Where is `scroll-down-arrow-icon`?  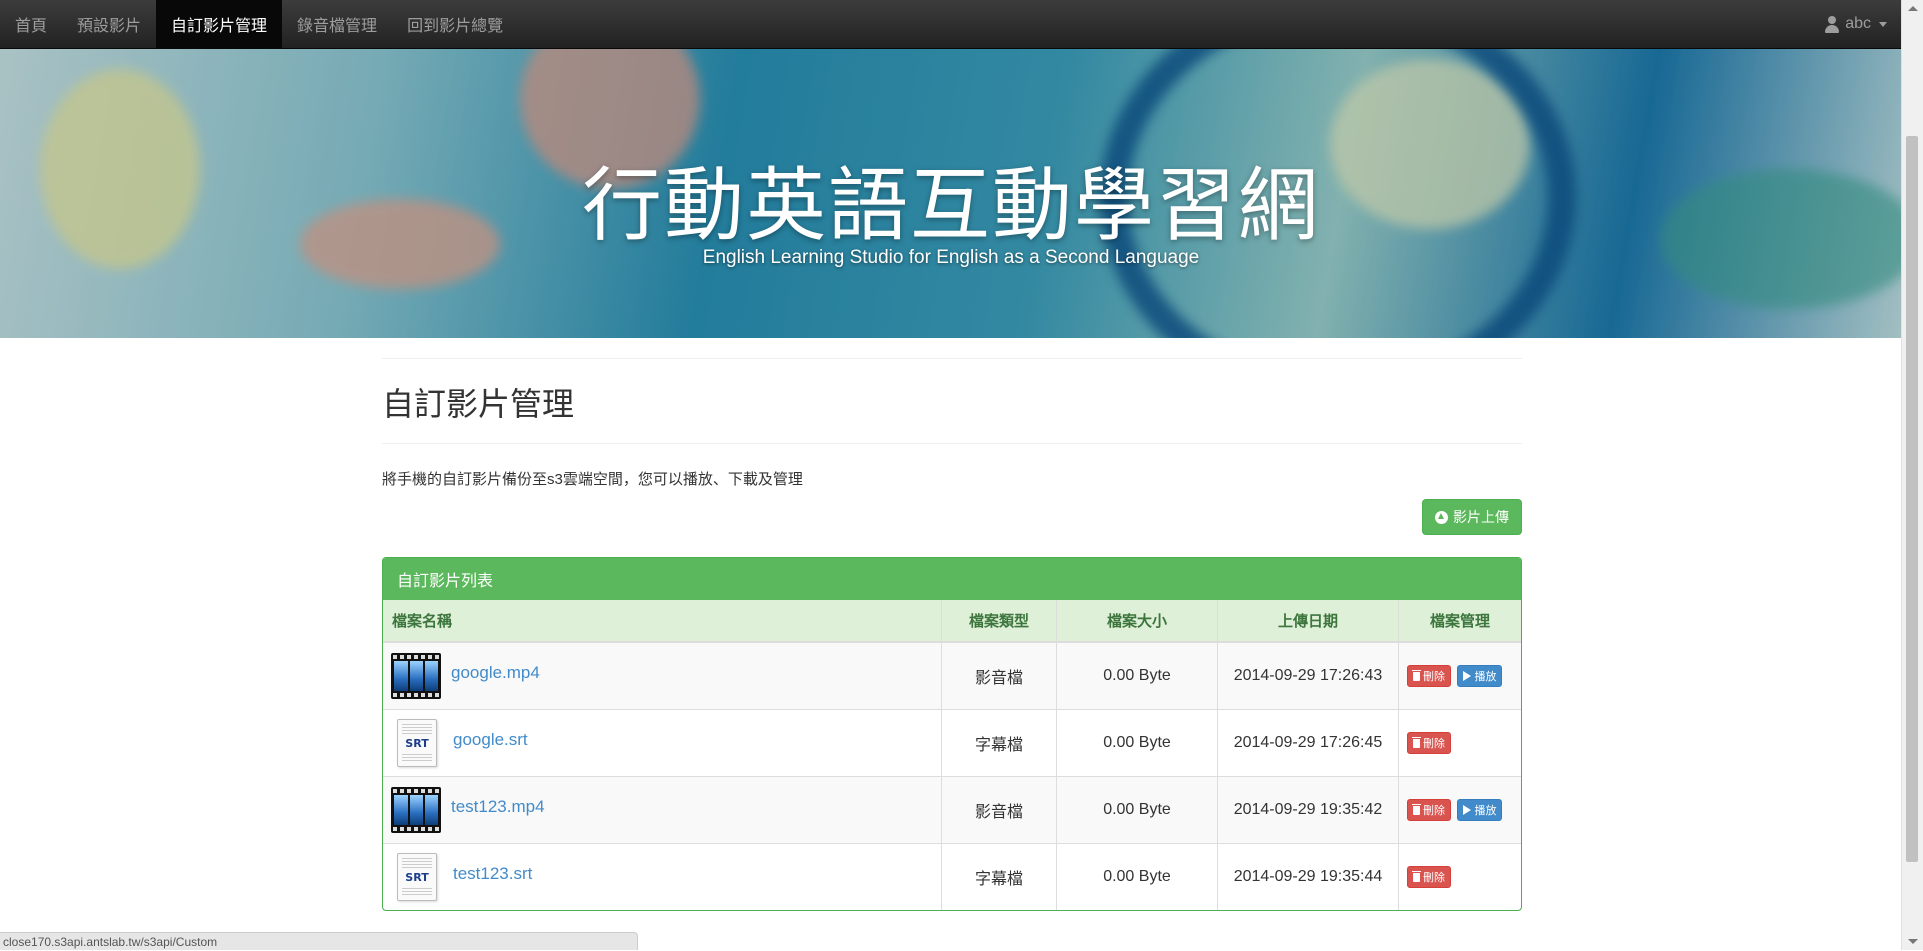
scroll-down-arrow-icon is located at coordinates (1913, 941).